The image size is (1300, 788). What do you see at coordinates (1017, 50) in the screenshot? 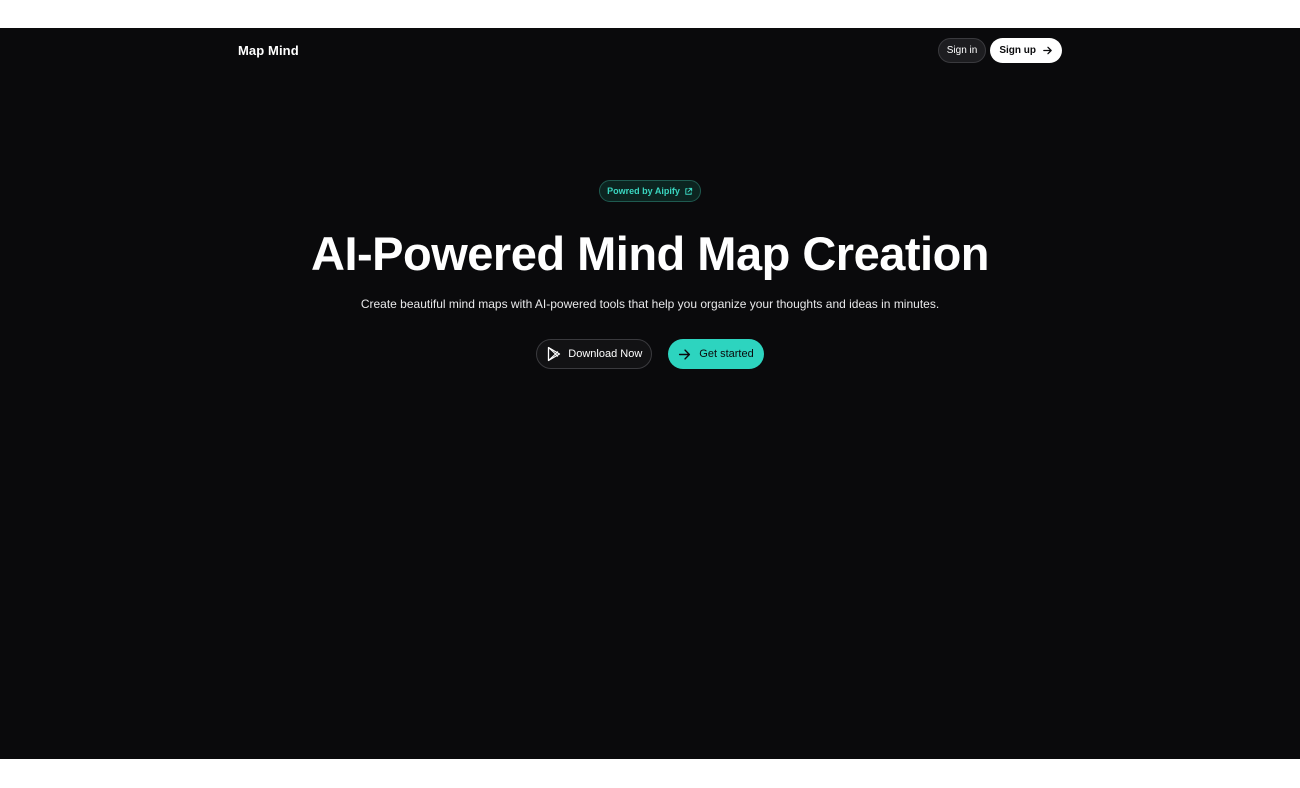
I see `sign-up-label: Sign up` at bounding box center [1017, 50].